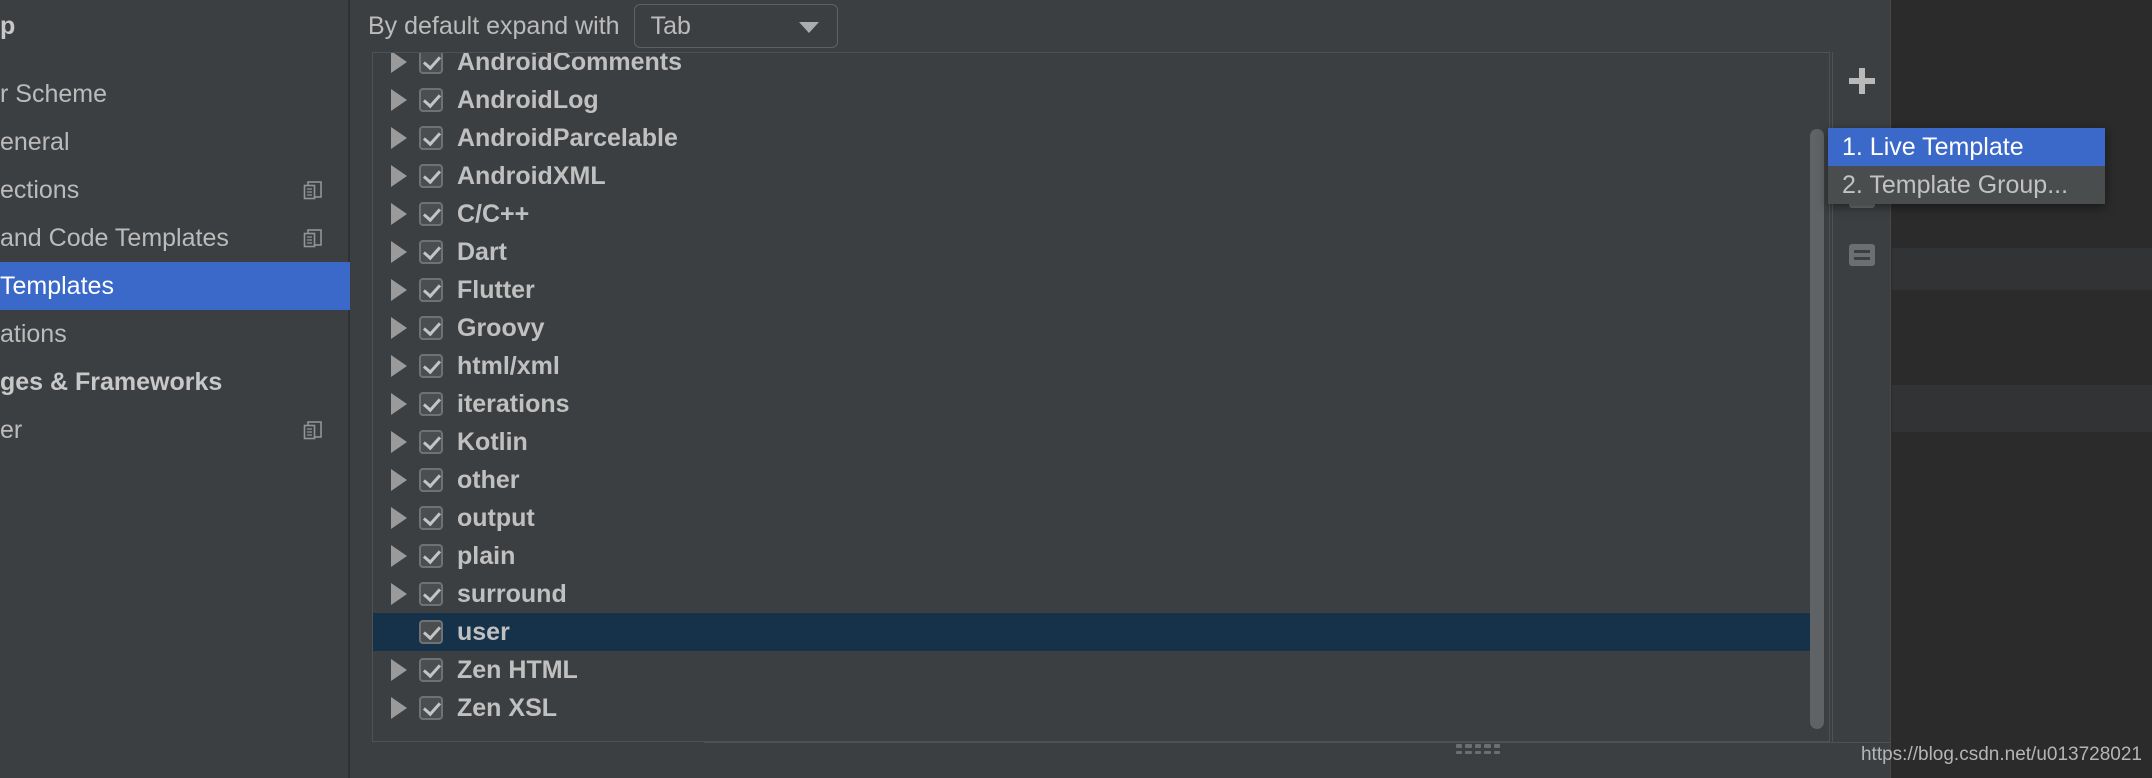 Image resolution: width=2152 pixels, height=778 pixels. Describe the element at coordinates (175, 142) in the screenshot. I see `sidebar-item: eneral` at that location.